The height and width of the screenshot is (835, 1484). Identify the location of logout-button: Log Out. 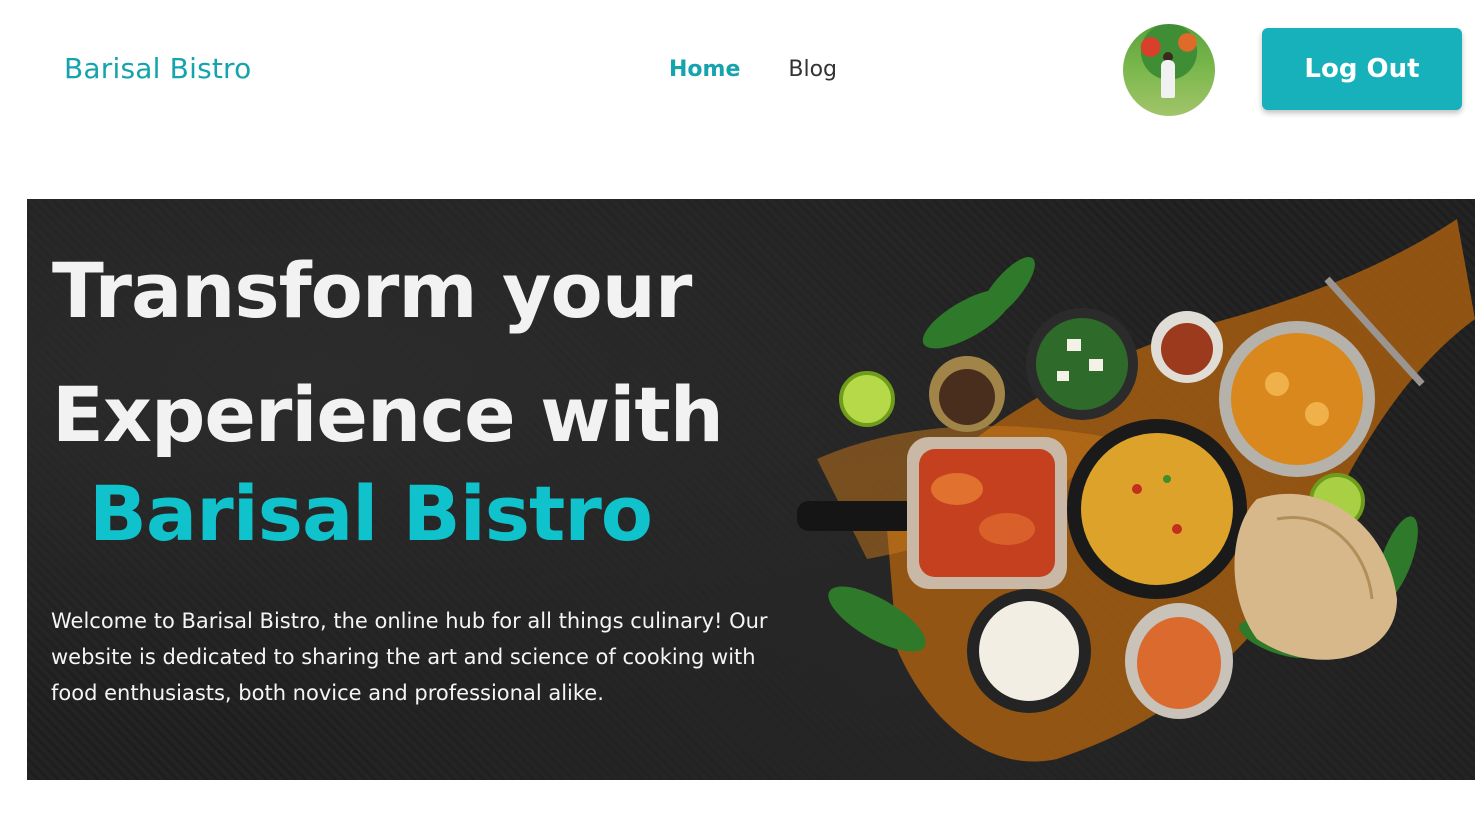
(1362, 69).